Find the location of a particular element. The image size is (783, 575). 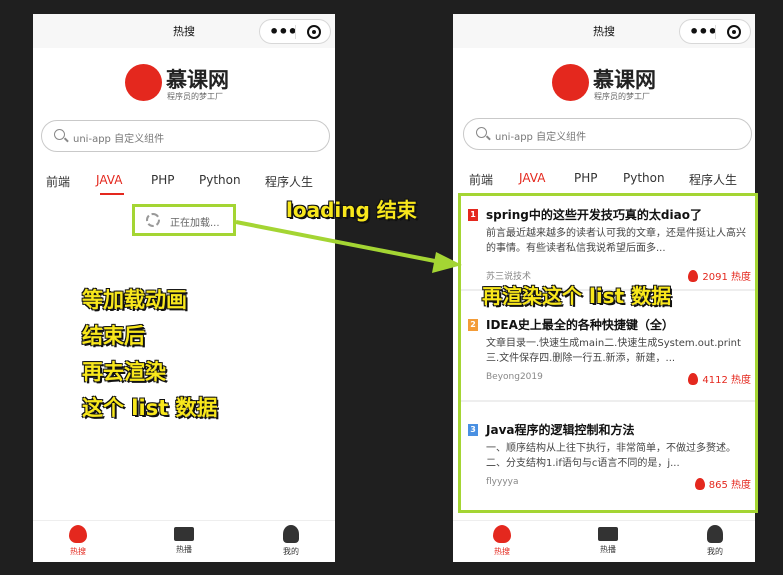

article-author: 苏三说技术 is located at coordinates (509, 277).